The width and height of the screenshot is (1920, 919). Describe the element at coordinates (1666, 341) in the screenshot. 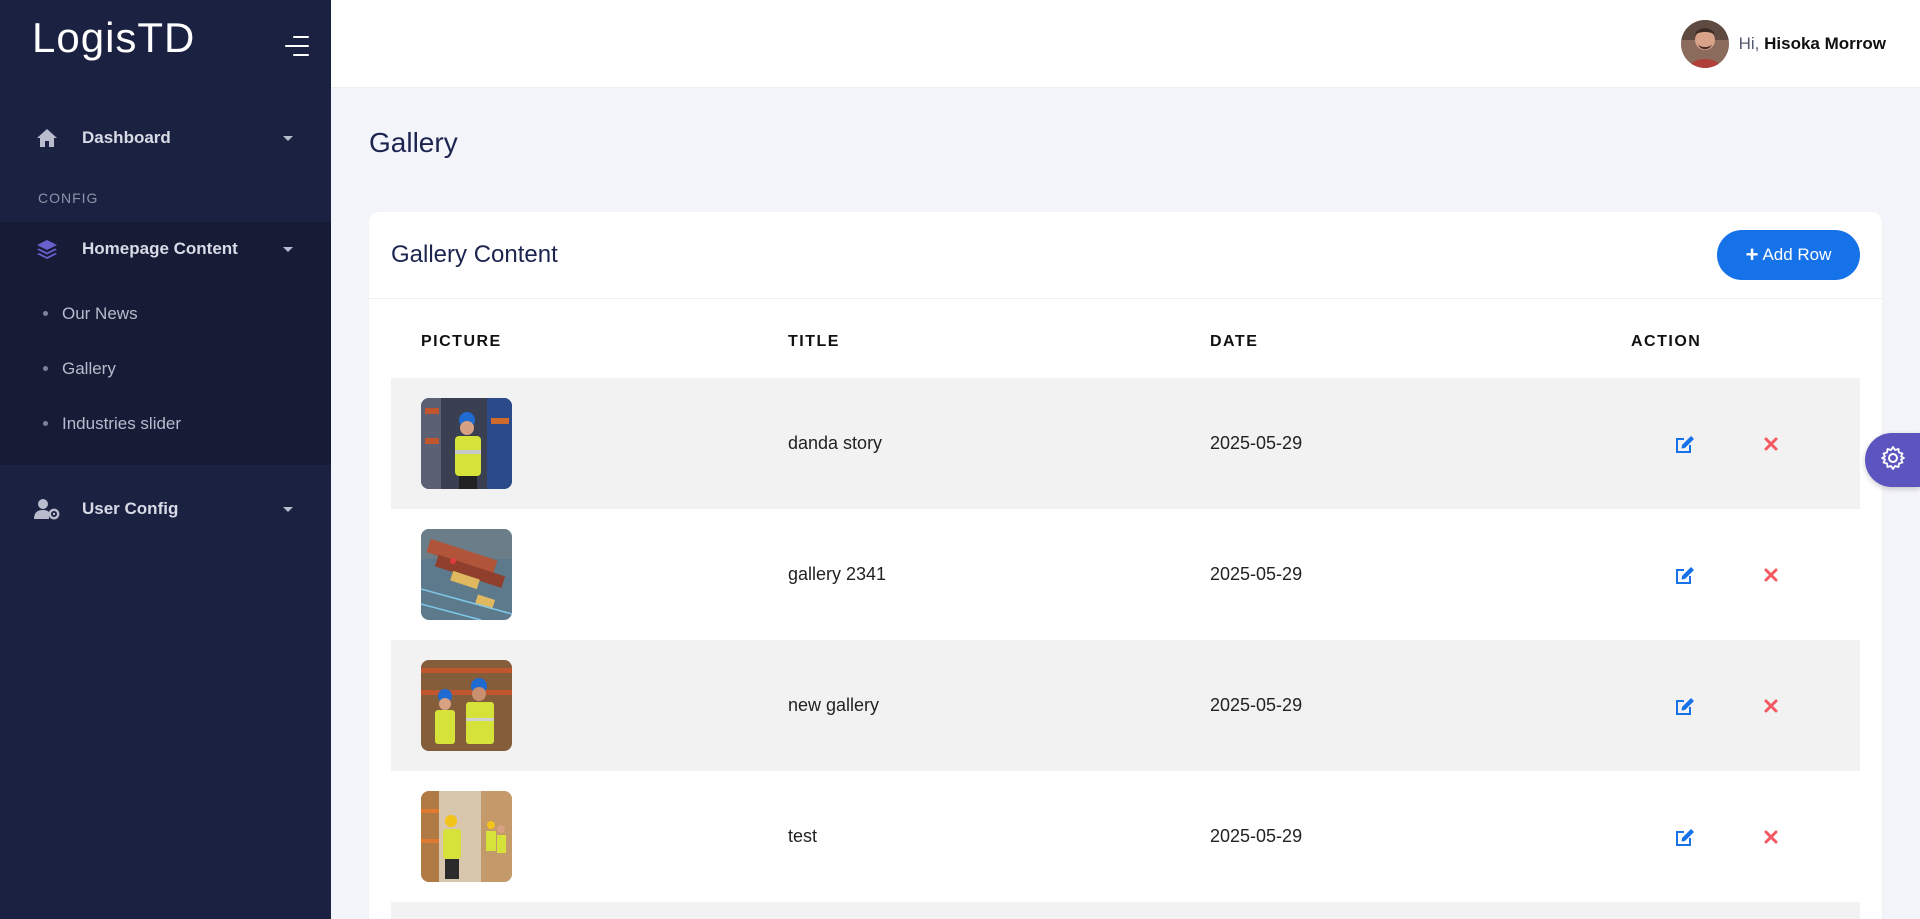

I see `column-header-action: ACTION` at that location.